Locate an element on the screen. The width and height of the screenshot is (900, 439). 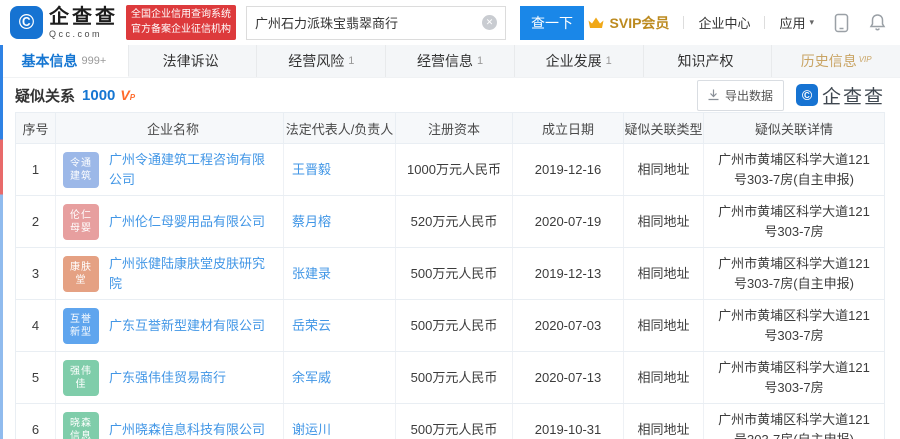
crown-icon is located at coordinates (596, 22).